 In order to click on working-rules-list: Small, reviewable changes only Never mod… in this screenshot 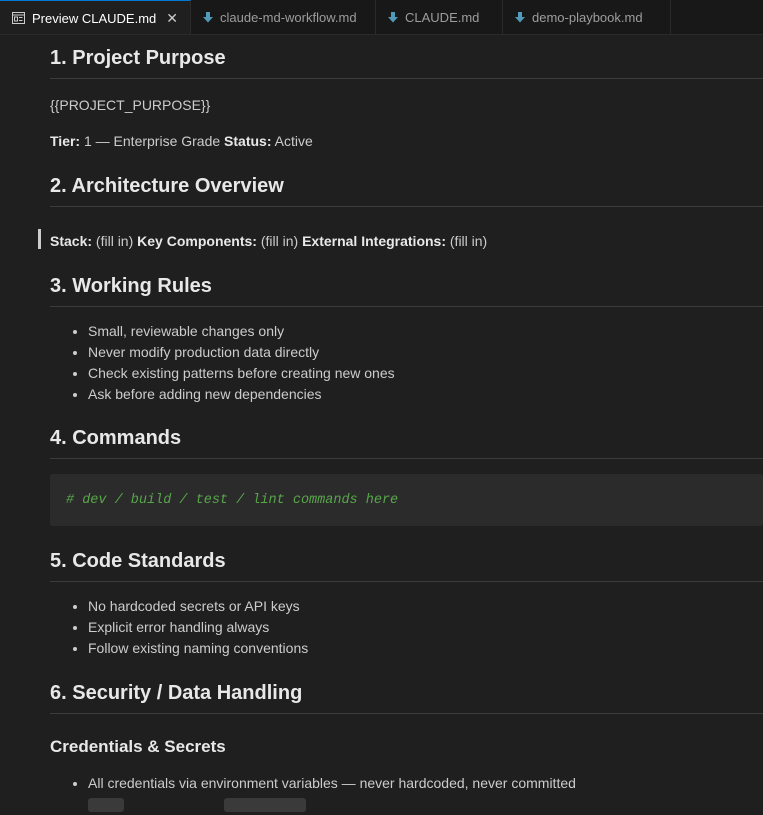, I will do `click(406, 363)`.